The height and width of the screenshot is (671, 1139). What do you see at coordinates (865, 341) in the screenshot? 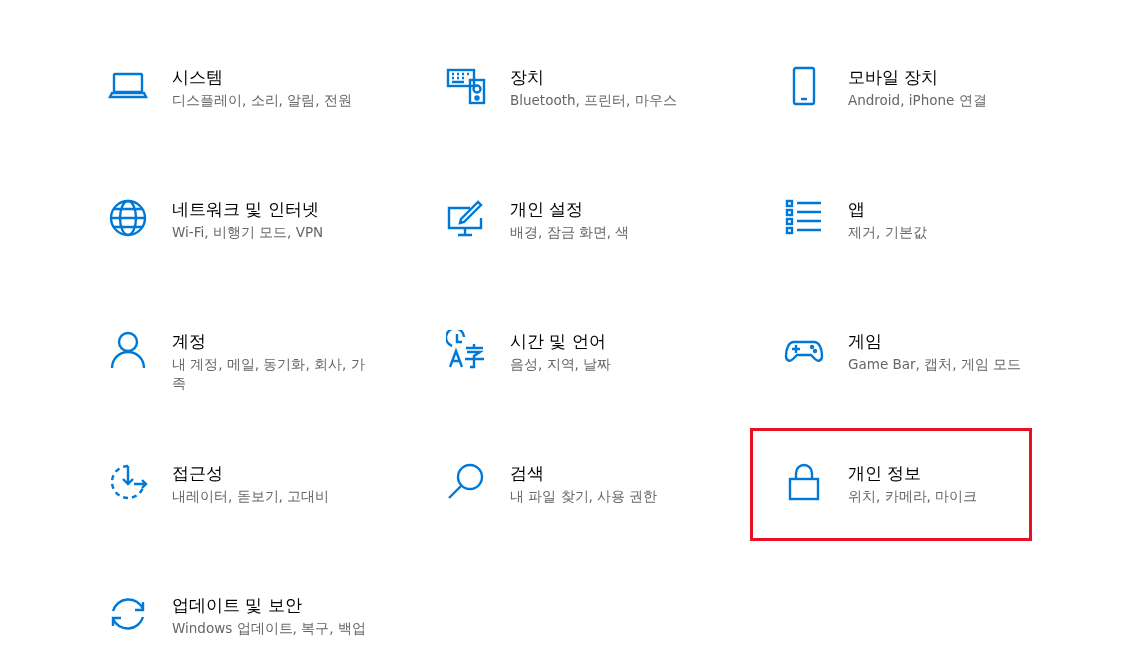
I see `category-title: 게임` at bounding box center [865, 341].